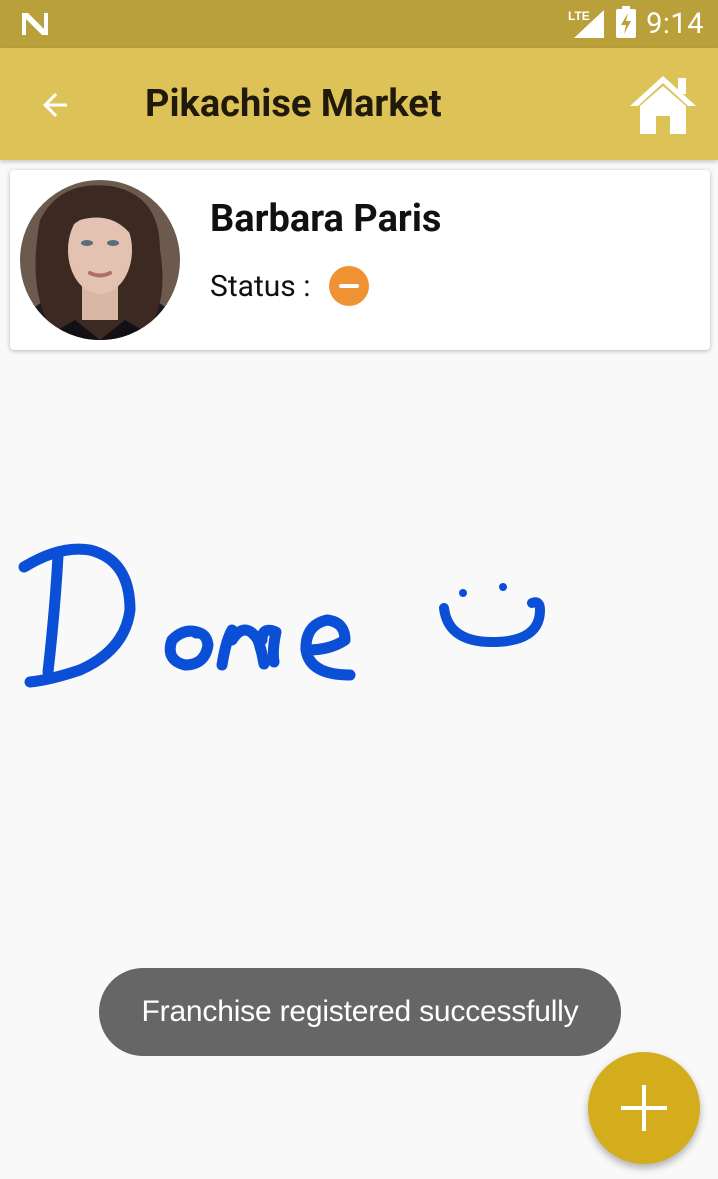  I want to click on lte-signal-icon: LTE, so click(587, 24).